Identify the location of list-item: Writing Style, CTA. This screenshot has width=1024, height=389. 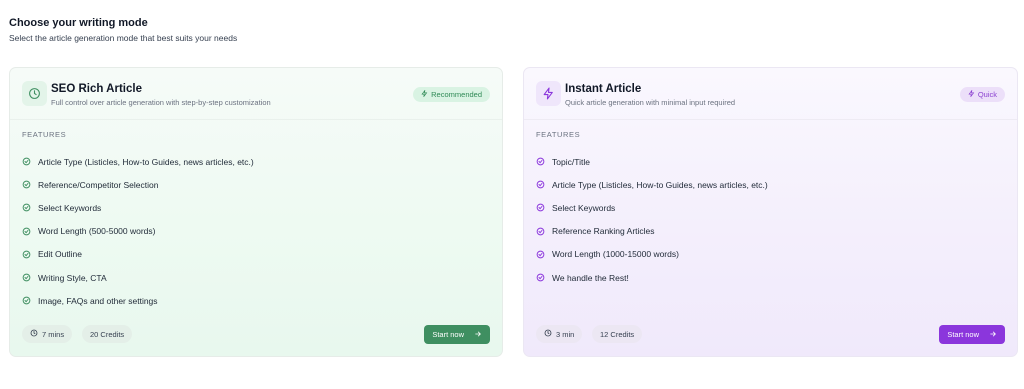
(138, 277).